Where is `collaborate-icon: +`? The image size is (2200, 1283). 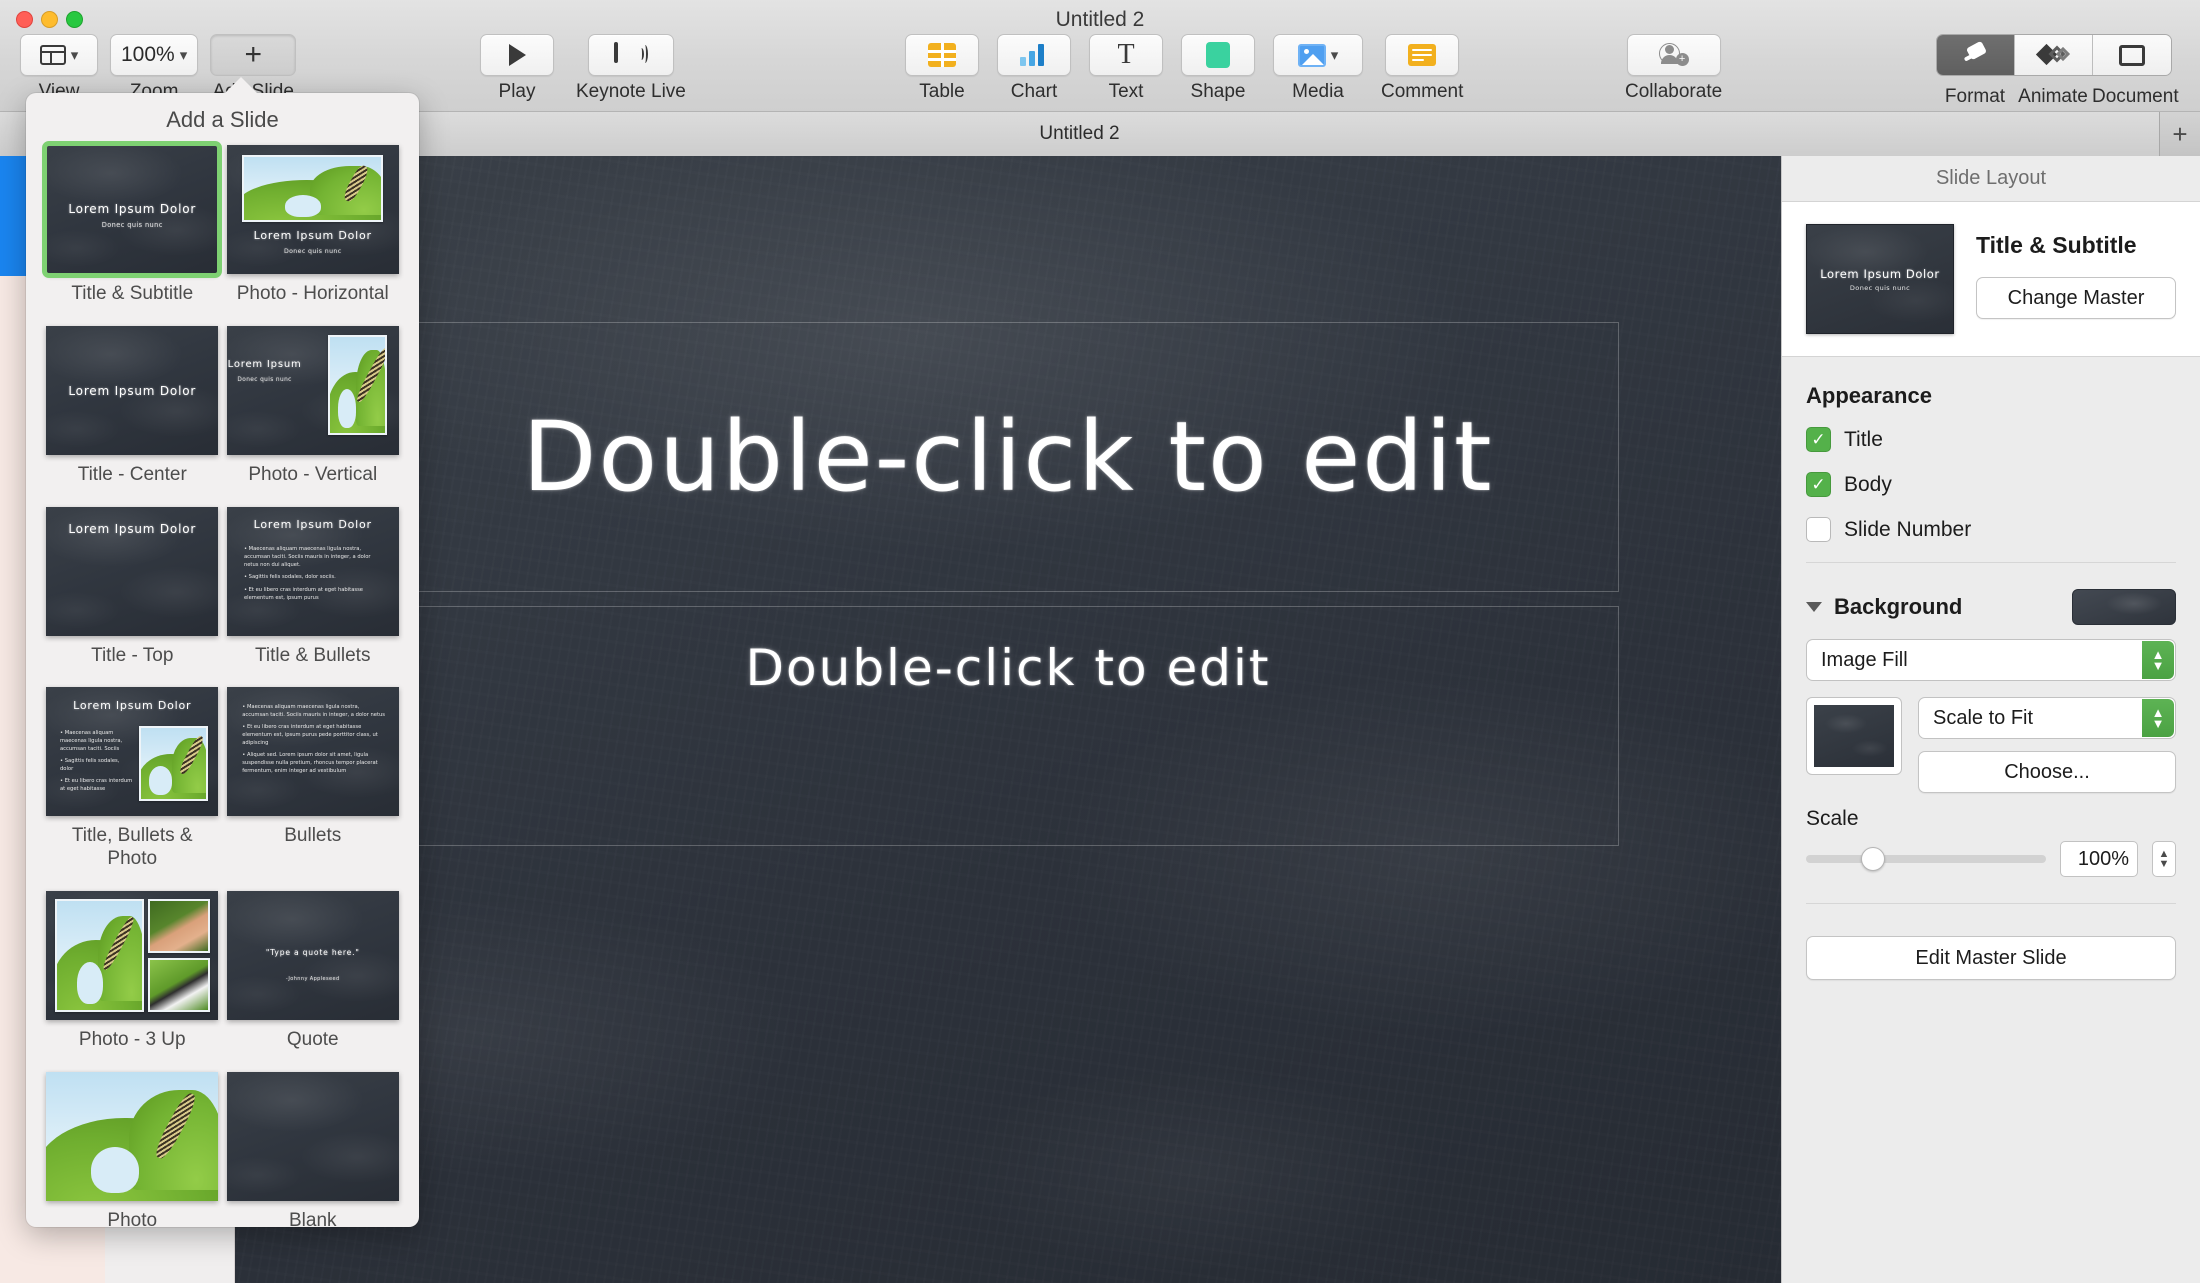 collaborate-icon: + is located at coordinates (1673, 55).